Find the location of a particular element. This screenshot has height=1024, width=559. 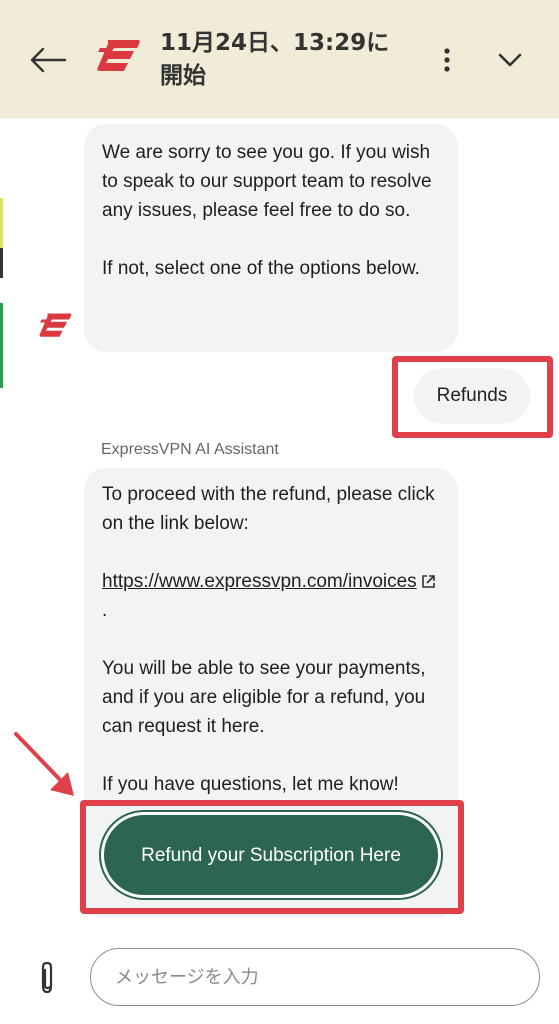

sender-name: ExpressVPN AI Assistant is located at coordinates (190, 449).